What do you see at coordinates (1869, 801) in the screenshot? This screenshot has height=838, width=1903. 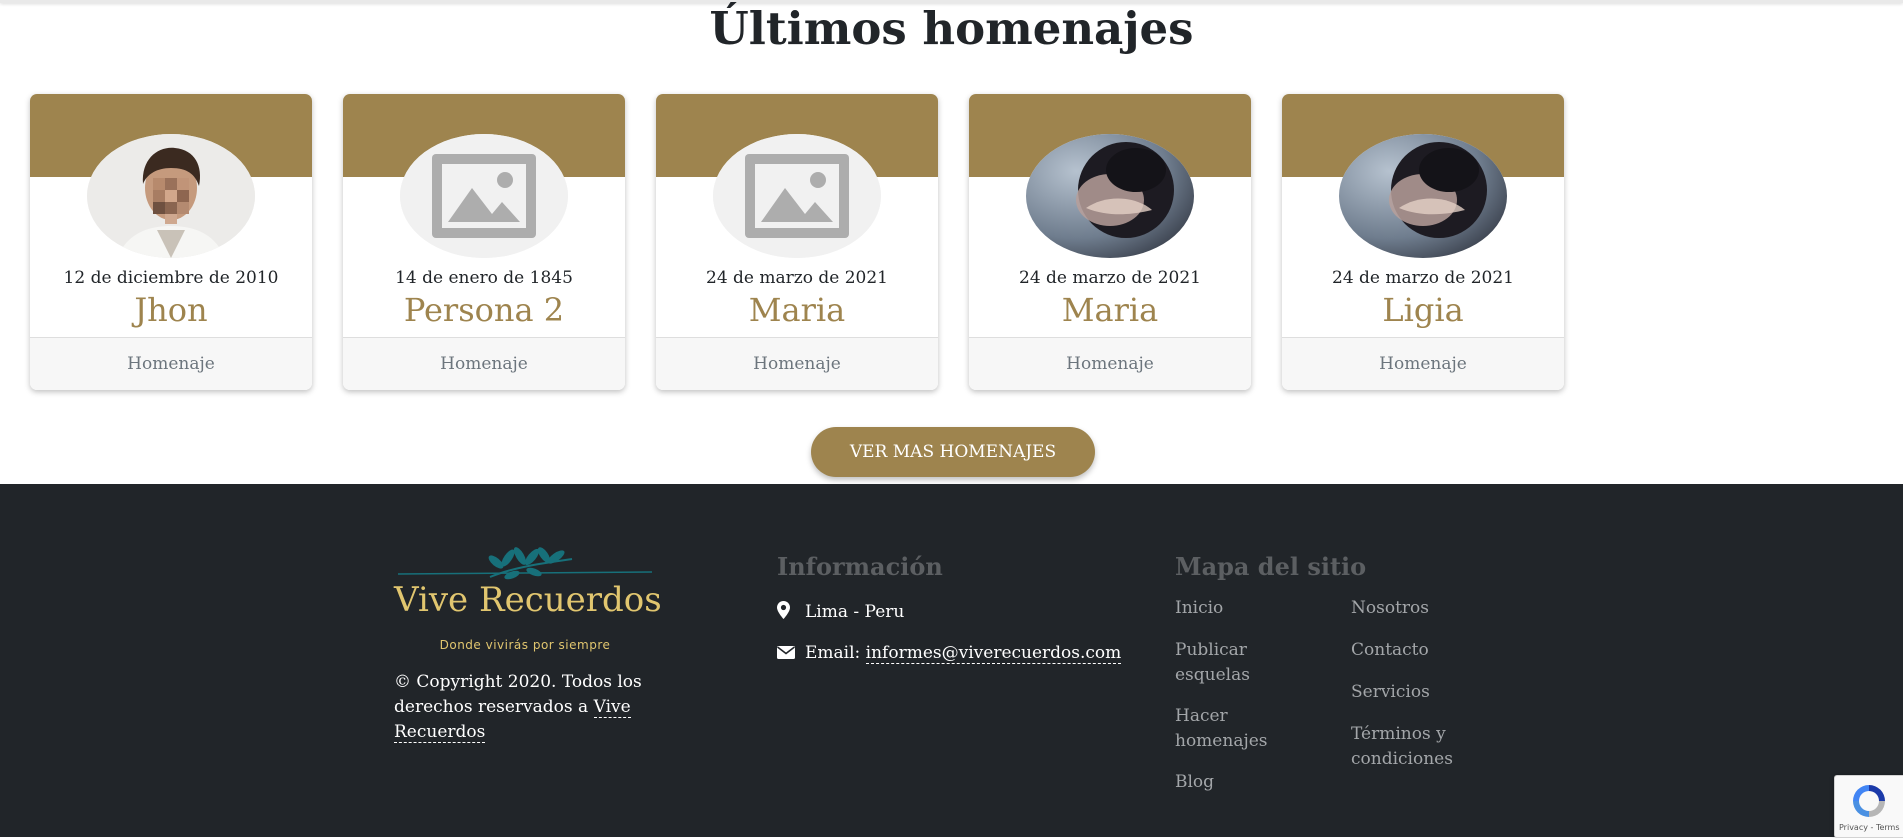 I see `recaptcha-icon` at bounding box center [1869, 801].